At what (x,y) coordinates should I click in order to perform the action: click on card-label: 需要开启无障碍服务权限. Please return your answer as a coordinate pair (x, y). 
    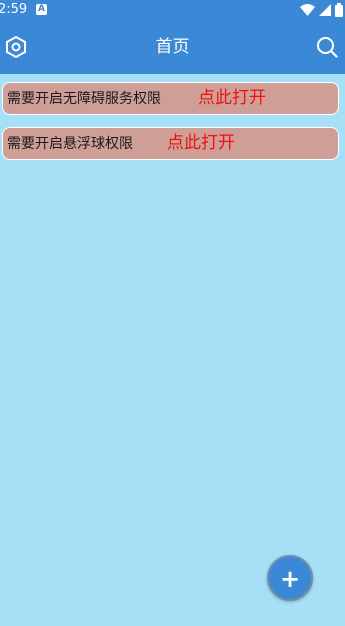
    Looking at the image, I should click on (84, 99).